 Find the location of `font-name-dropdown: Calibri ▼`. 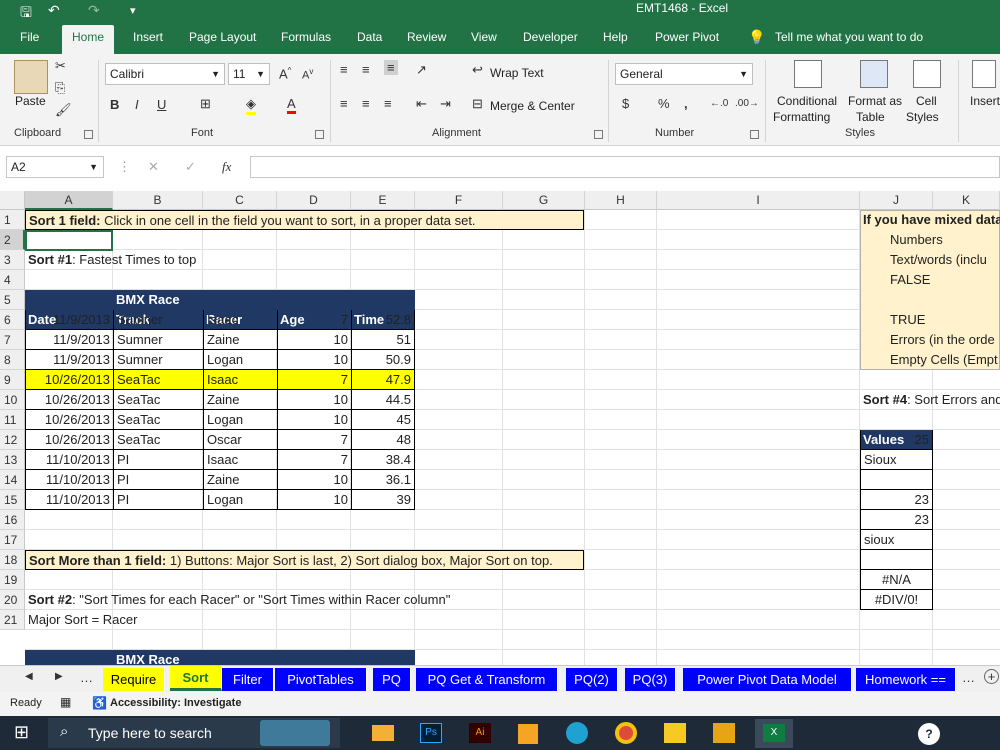

font-name-dropdown: Calibri ▼ is located at coordinates (165, 74).